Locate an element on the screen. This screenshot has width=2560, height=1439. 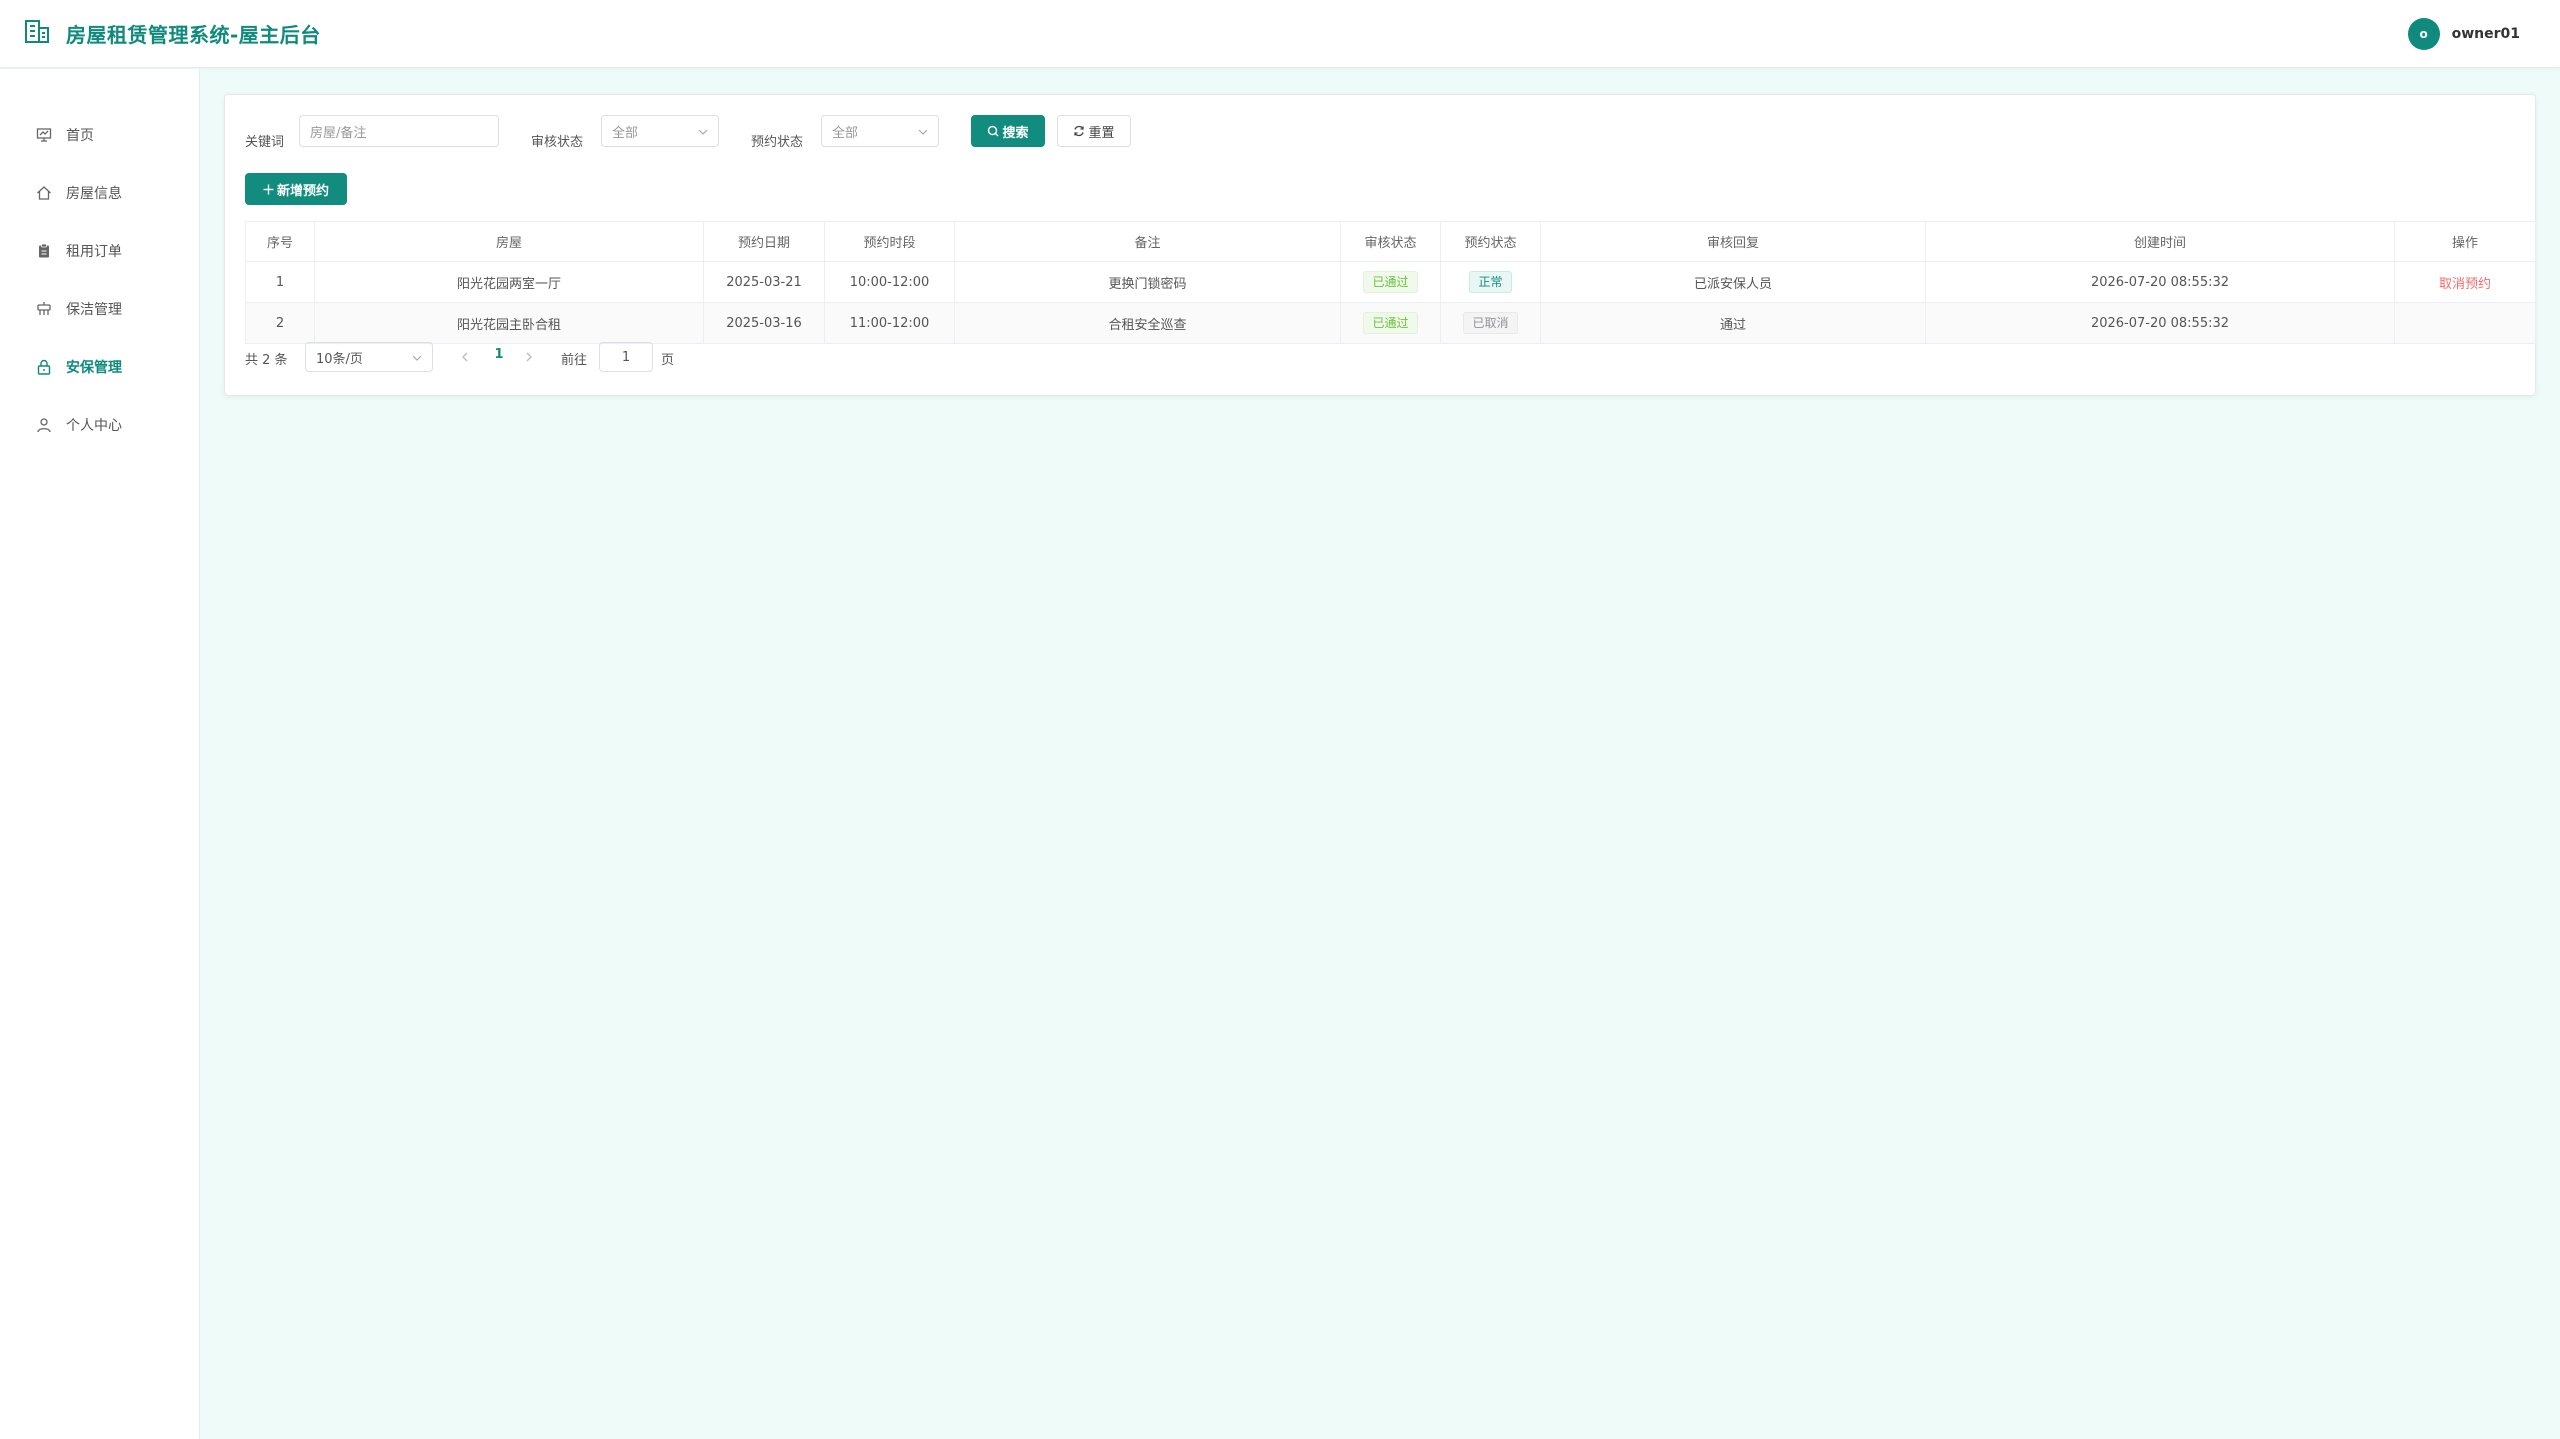
sidebar-item-label: 安保管理 is located at coordinates (94, 368).